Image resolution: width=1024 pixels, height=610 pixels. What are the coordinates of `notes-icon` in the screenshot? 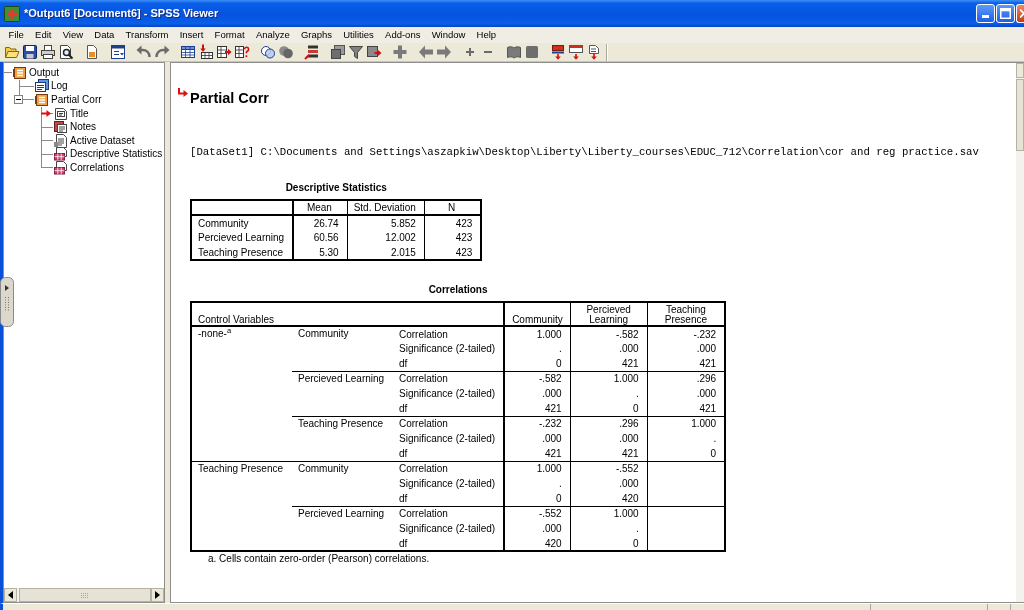 It's located at (60, 127).